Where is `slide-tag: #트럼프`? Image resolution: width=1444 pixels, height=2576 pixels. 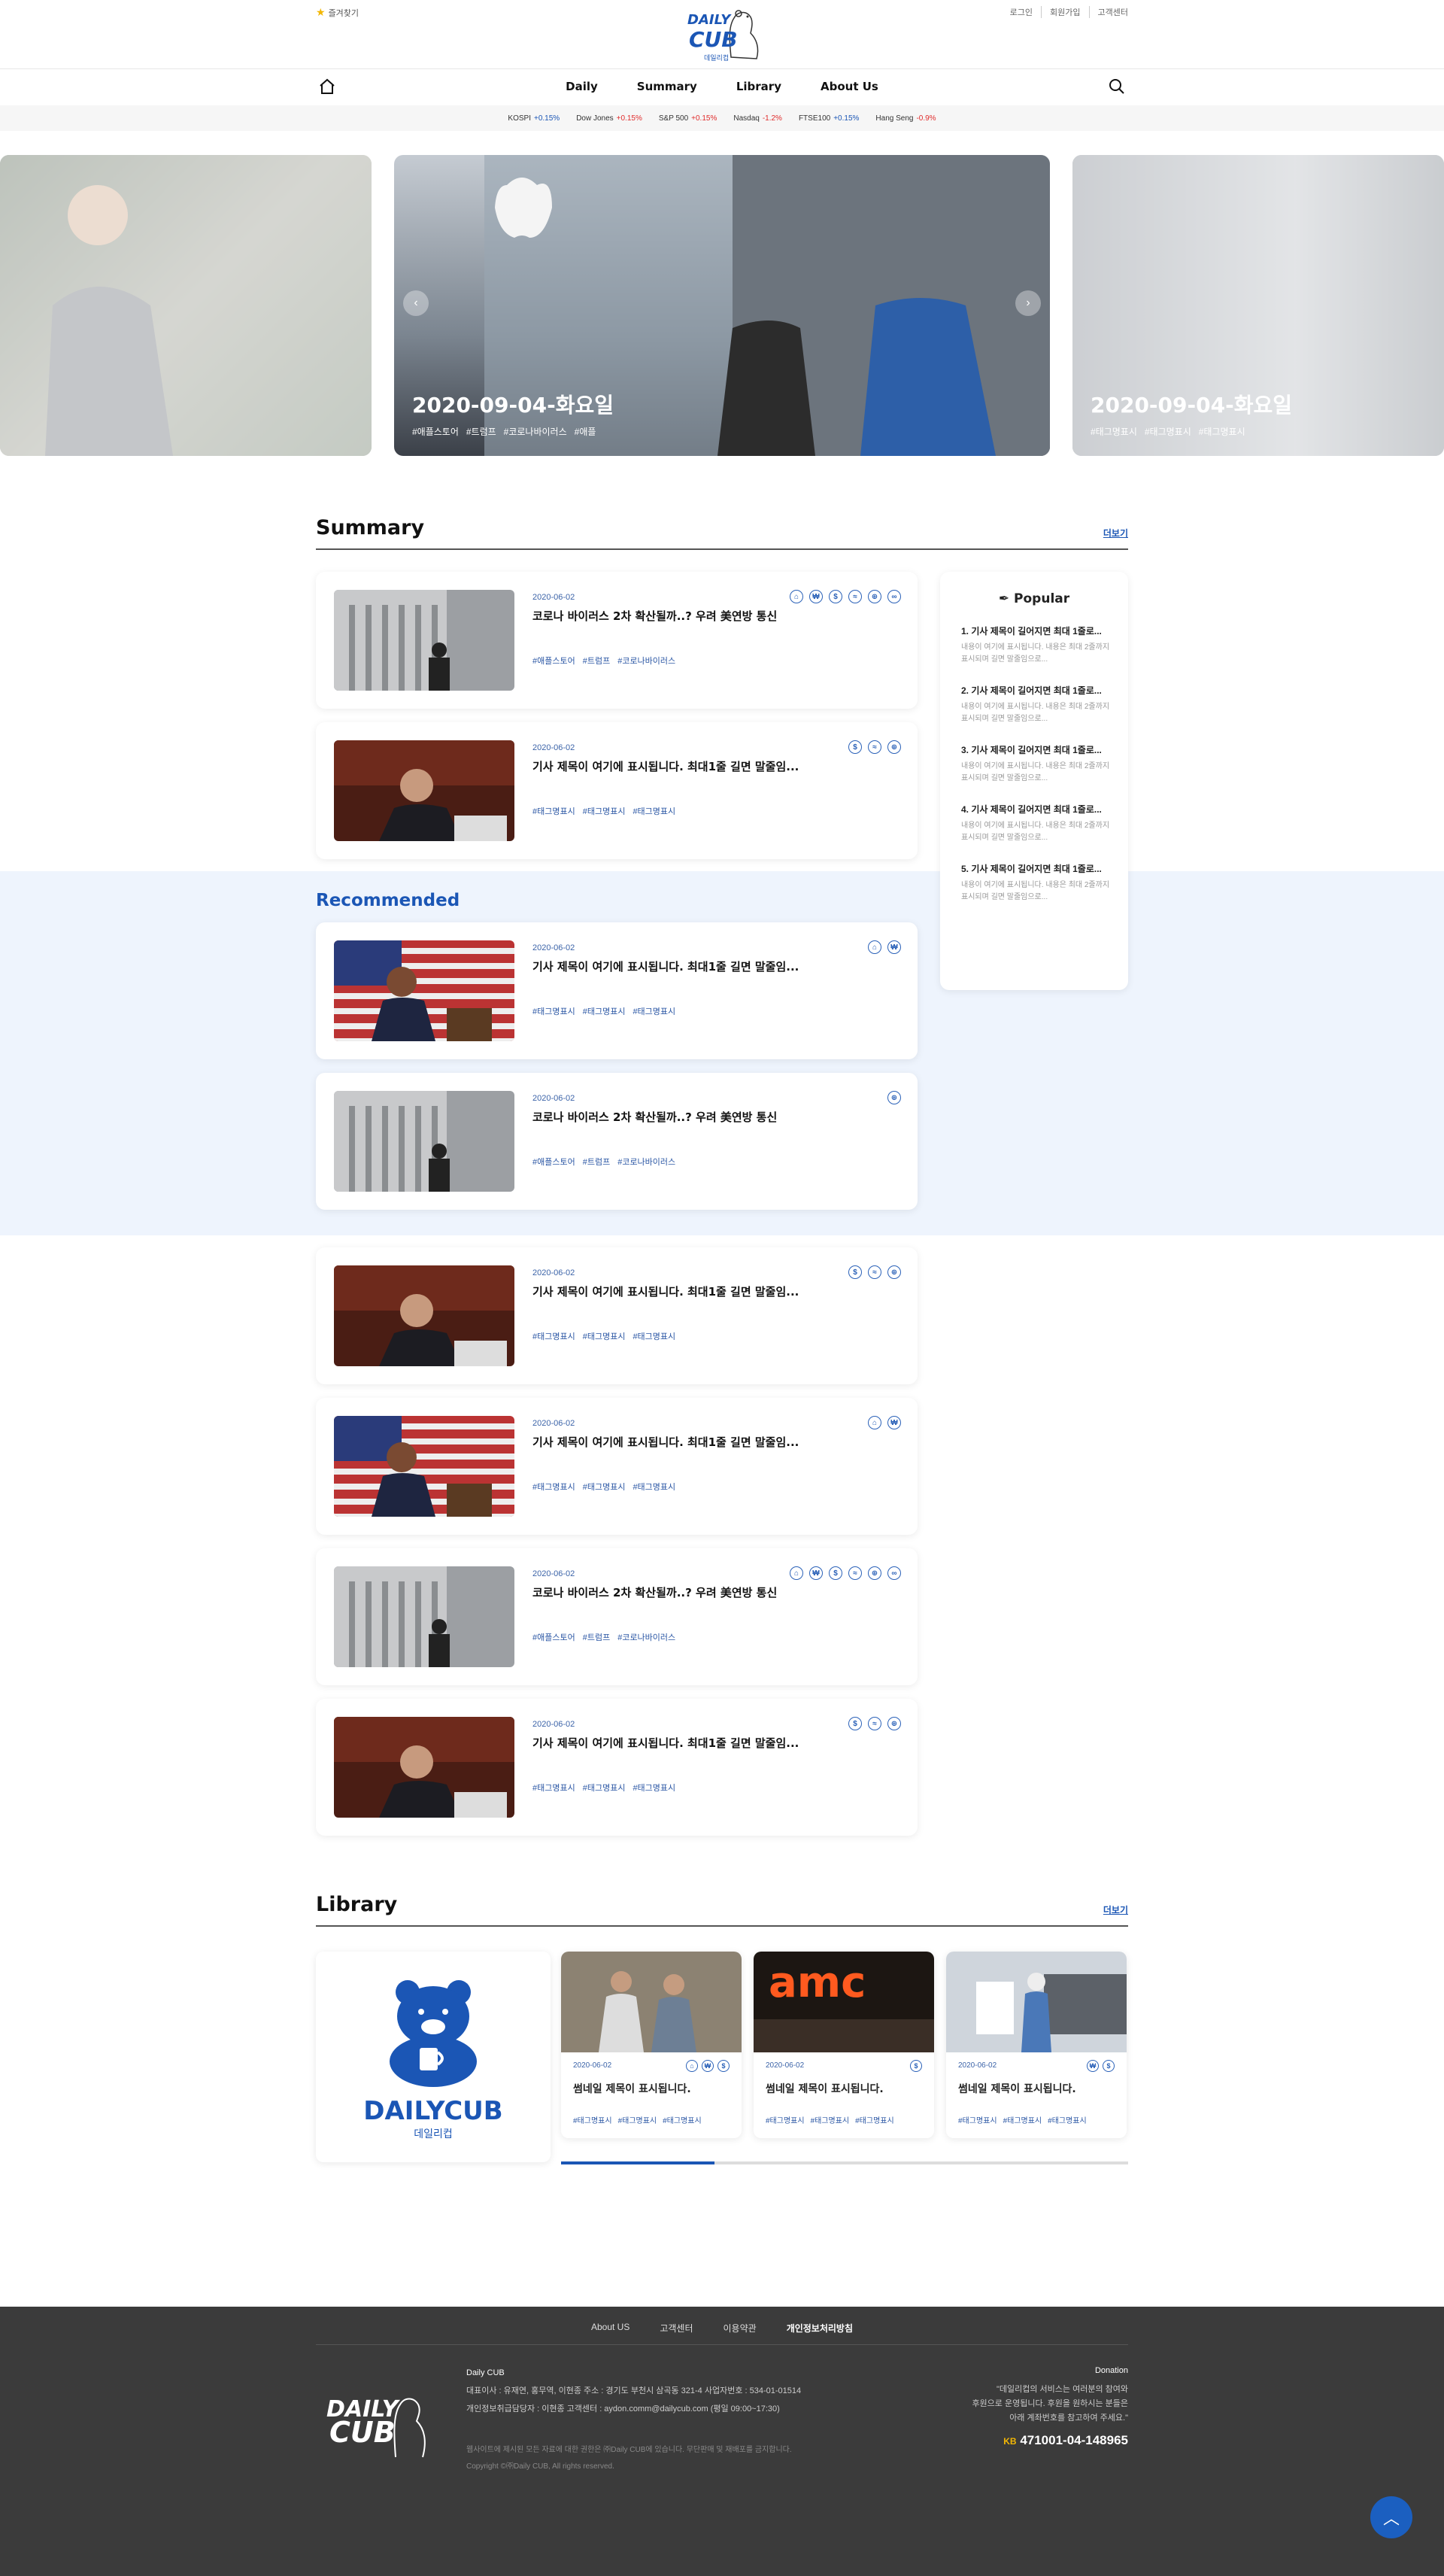 slide-tag: #트럼프 is located at coordinates (481, 432).